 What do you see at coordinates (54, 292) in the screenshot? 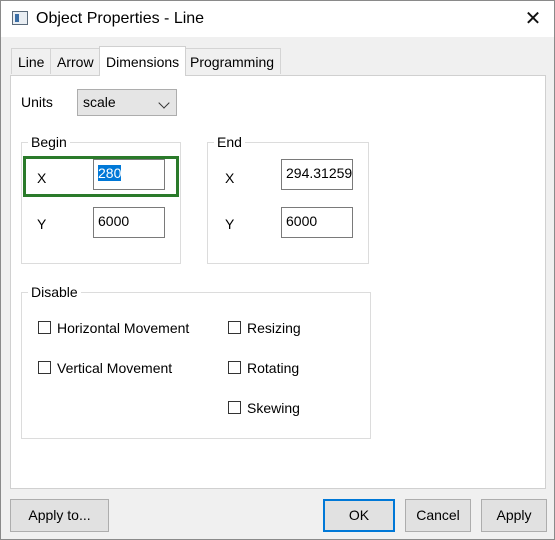
I see `disable-group-title: Disable` at bounding box center [54, 292].